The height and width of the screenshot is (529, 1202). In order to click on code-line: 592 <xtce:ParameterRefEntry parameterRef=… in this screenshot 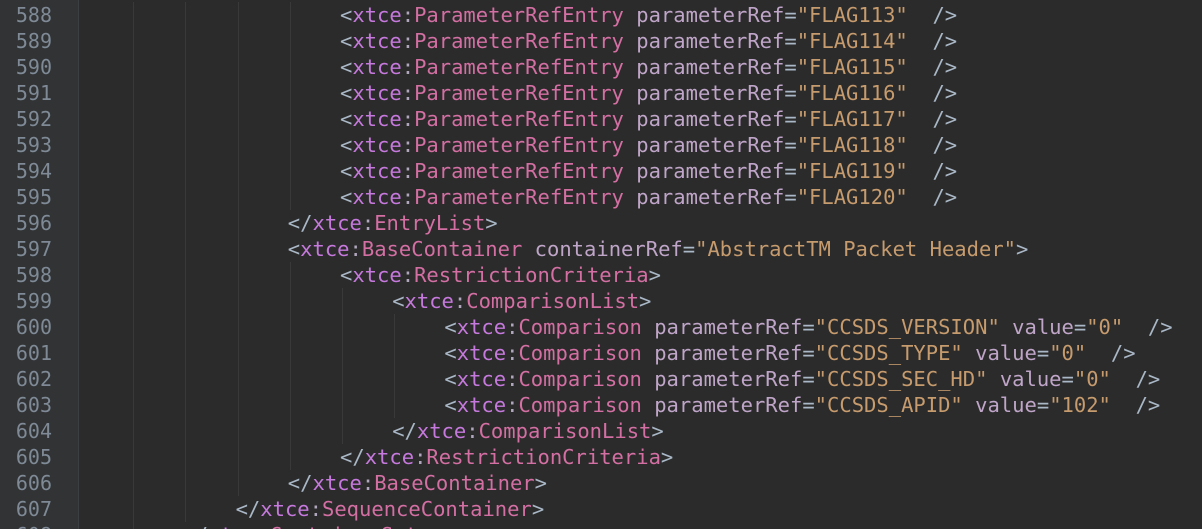, I will do `click(601, 119)`.